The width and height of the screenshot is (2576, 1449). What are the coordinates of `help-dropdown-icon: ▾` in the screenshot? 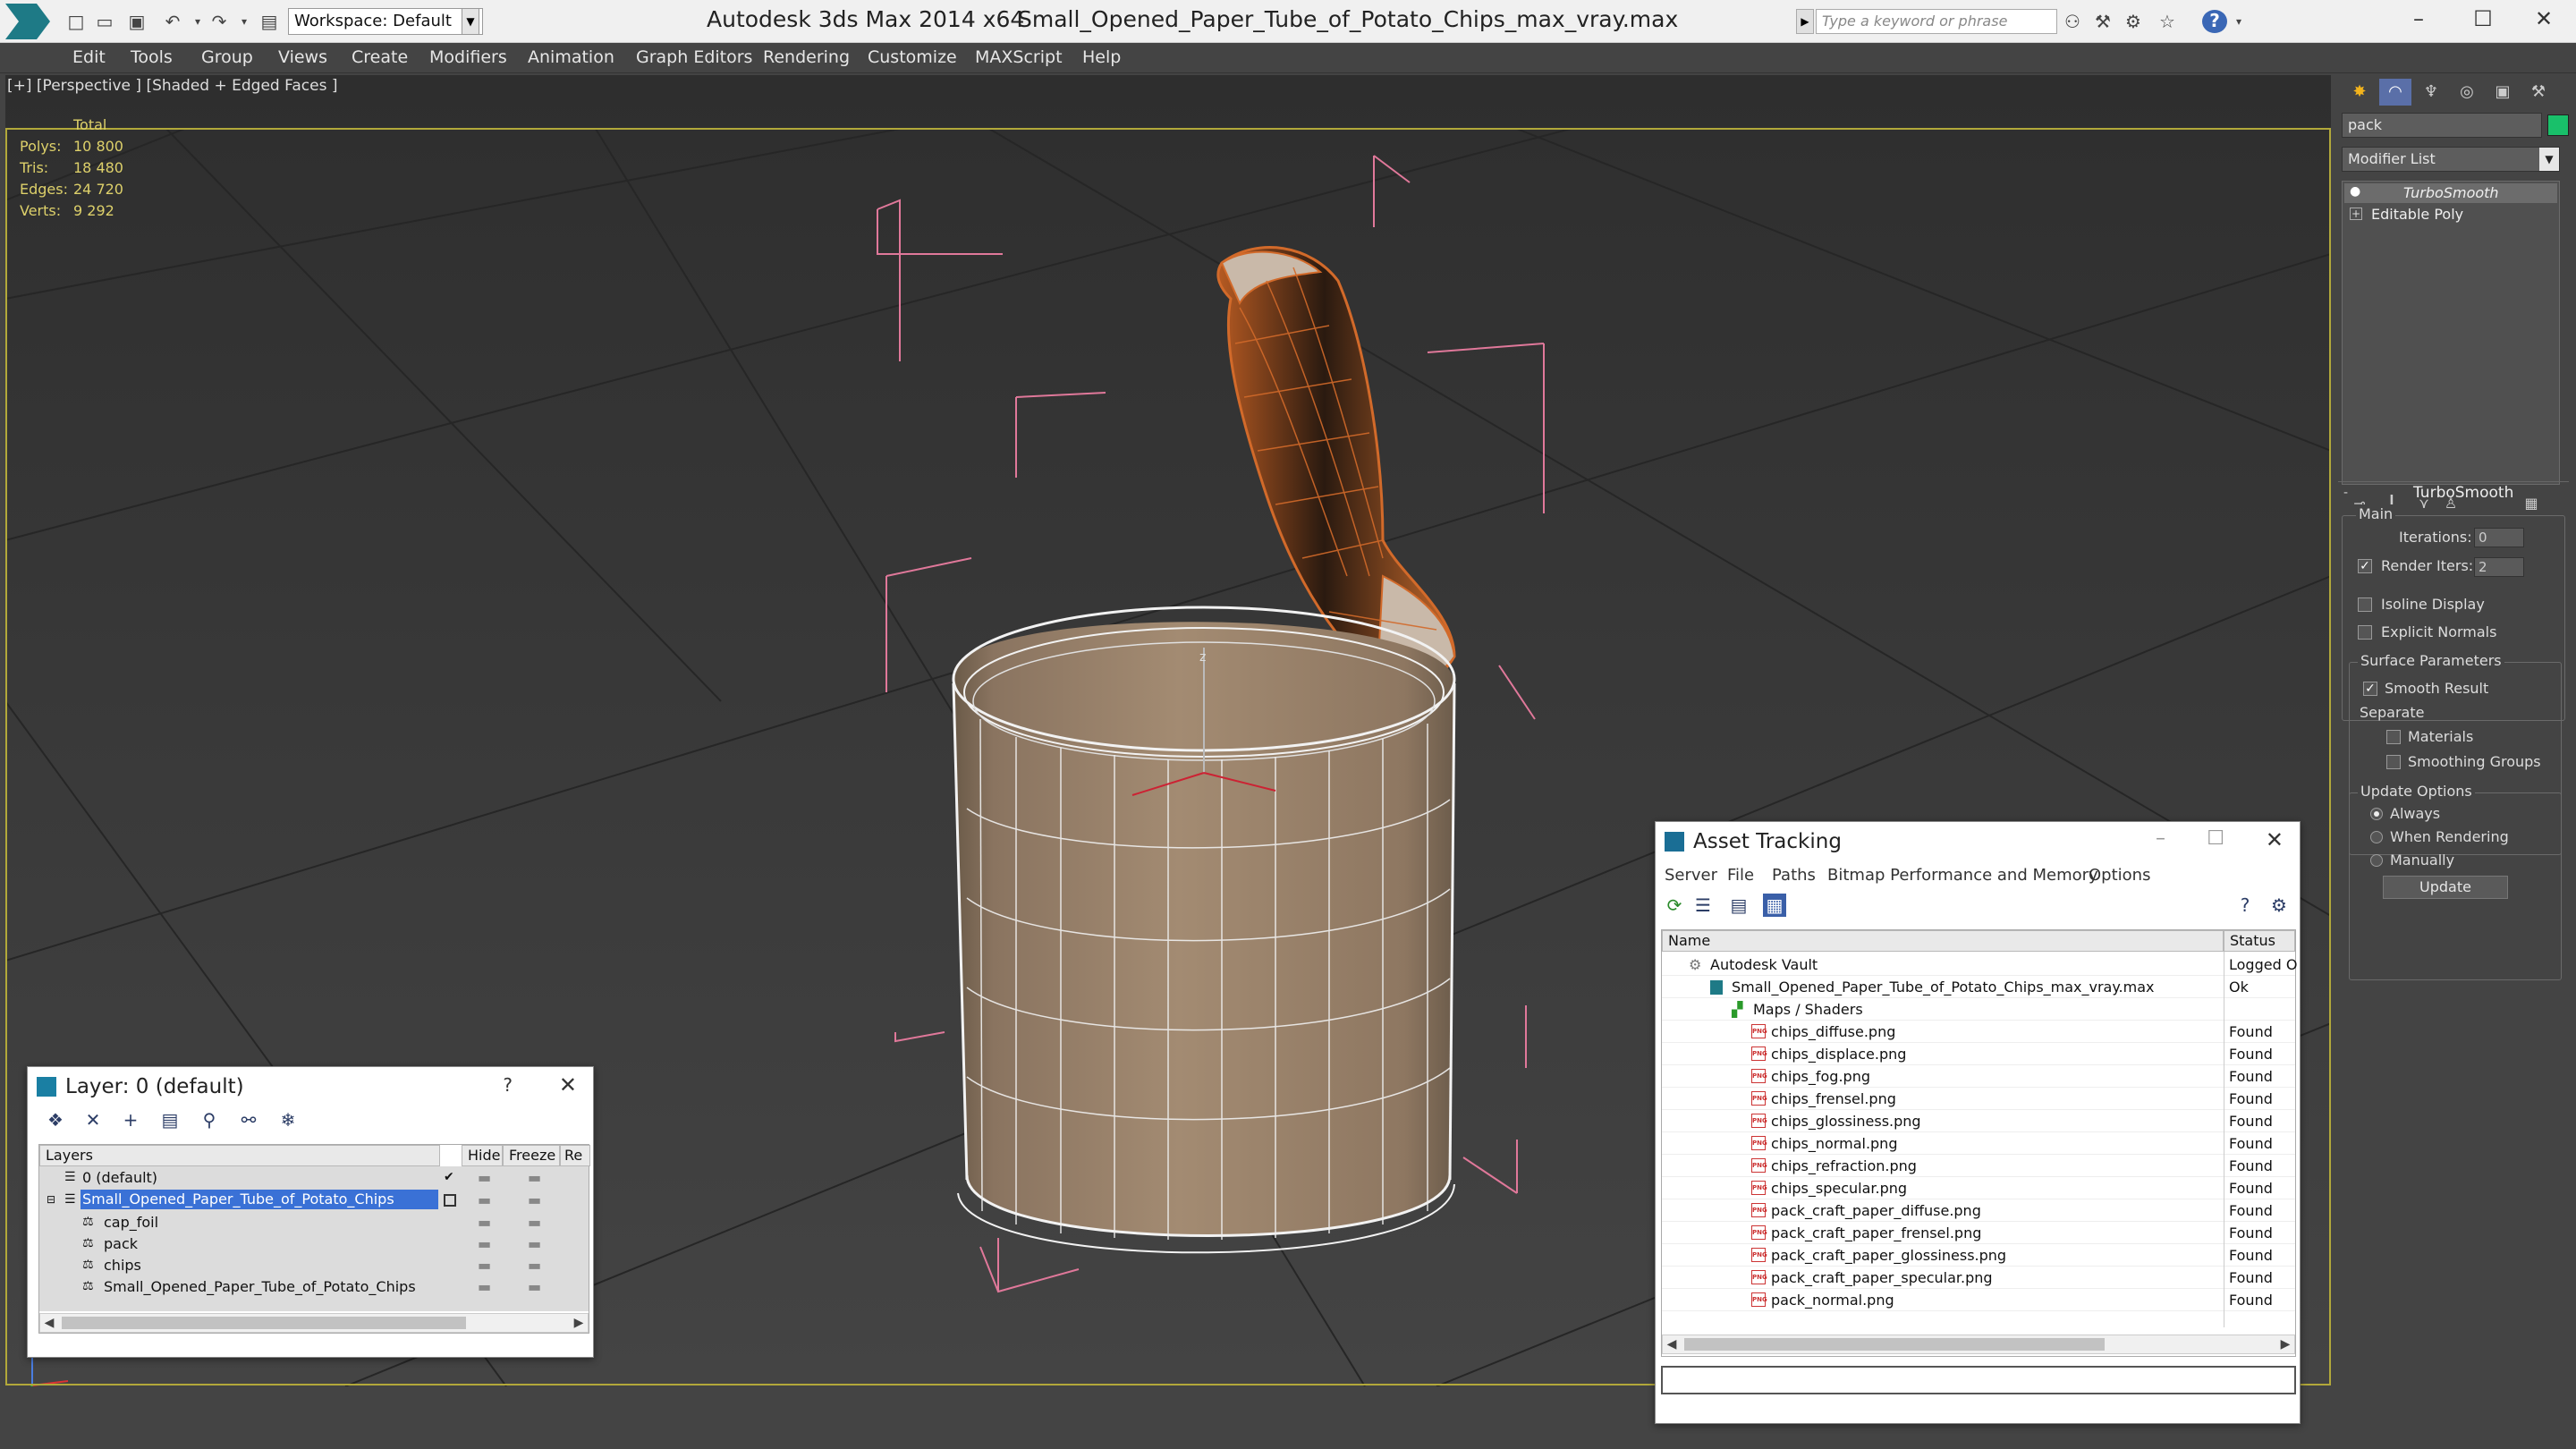 It's located at (2238, 21).